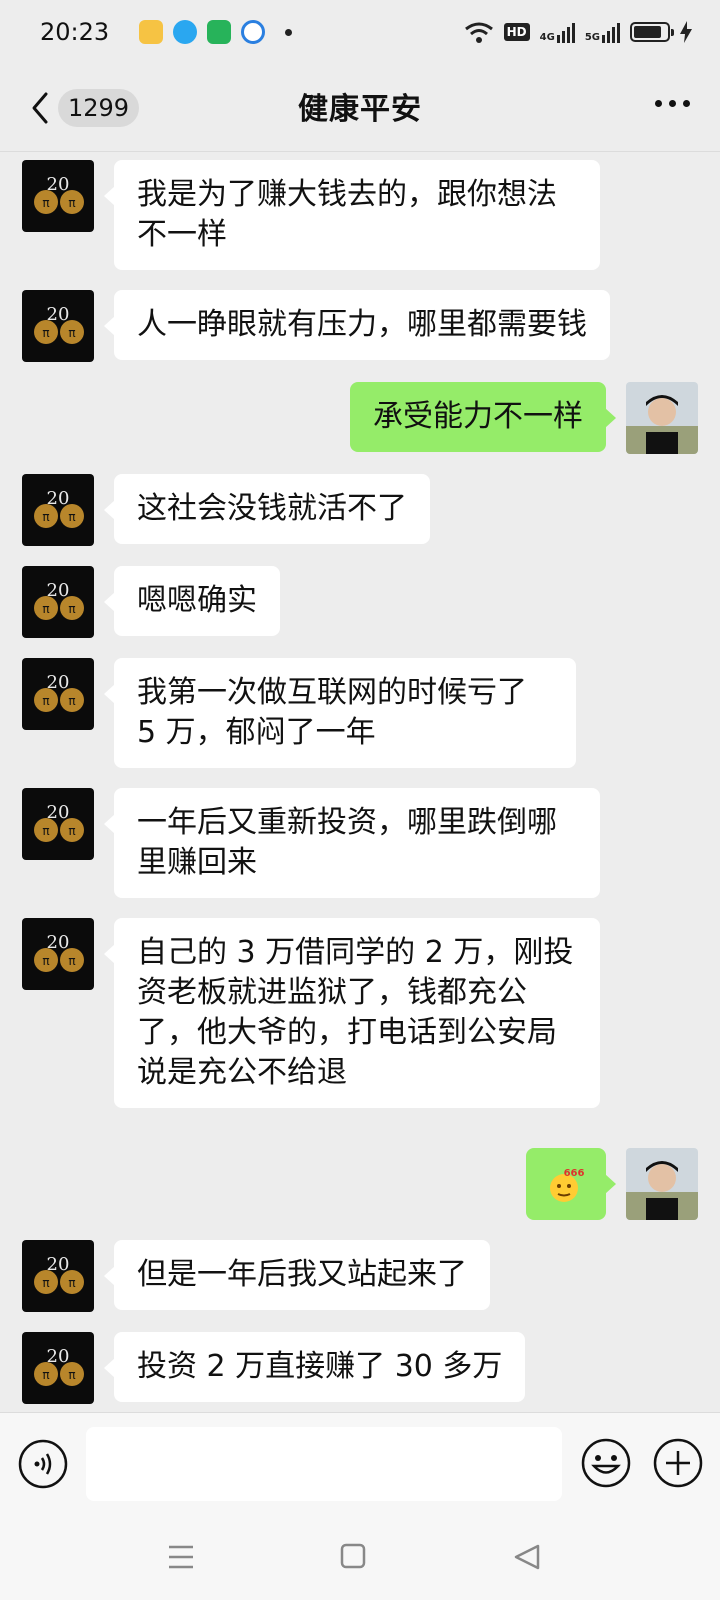 Image resolution: width=720 pixels, height=1600 pixels. What do you see at coordinates (678, 1463) in the screenshot?
I see `plus-icon` at bounding box center [678, 1463].